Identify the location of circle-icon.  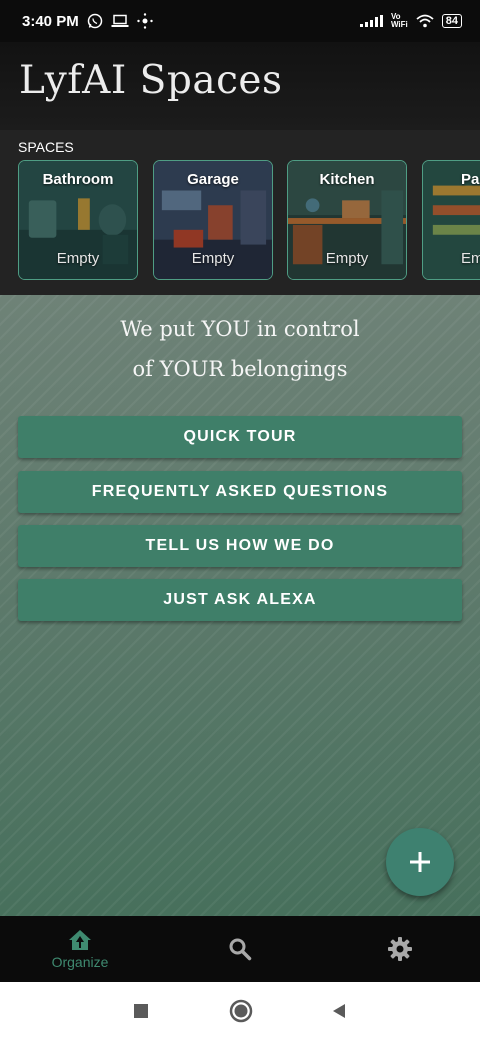
(241, 1011).